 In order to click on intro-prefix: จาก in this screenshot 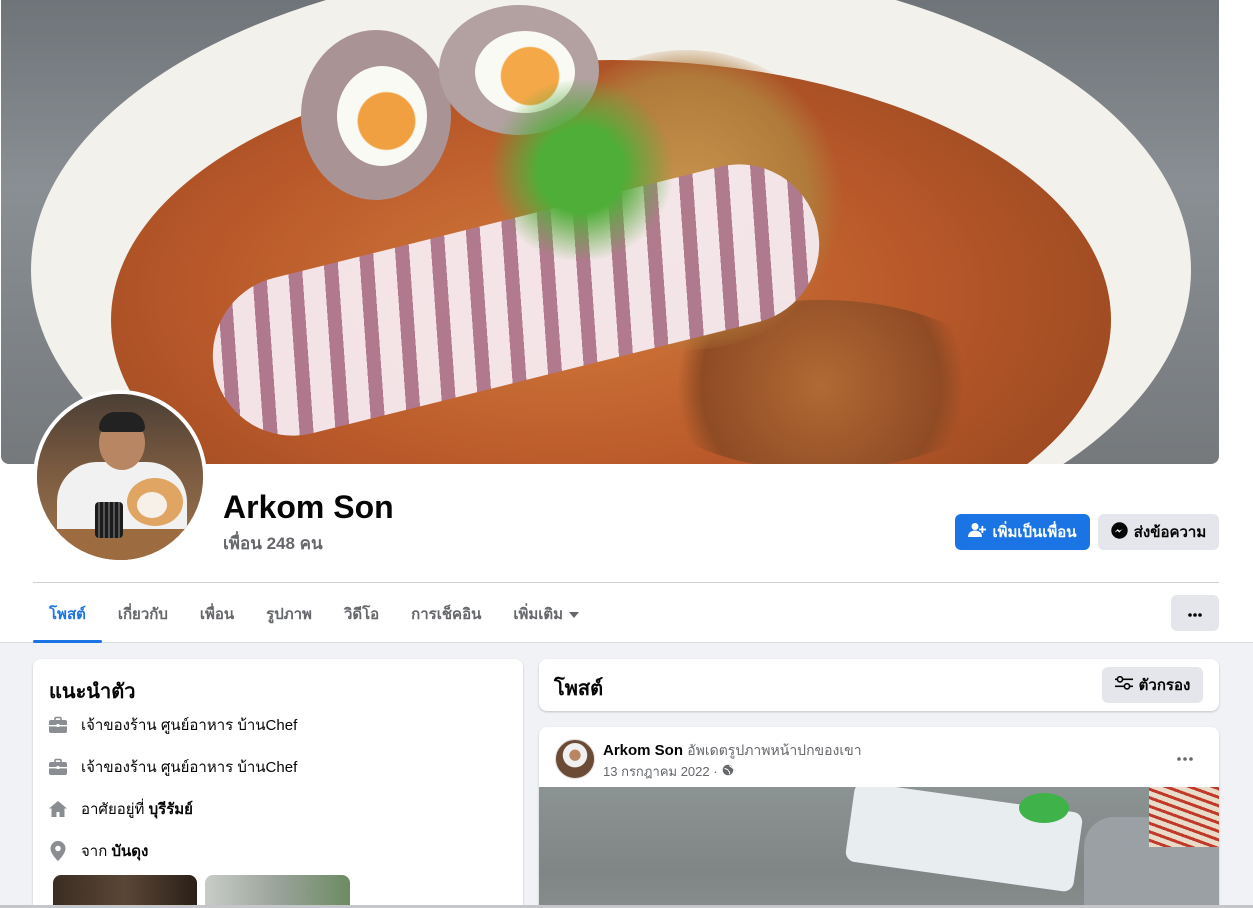, I will do `click(96, 851)`.